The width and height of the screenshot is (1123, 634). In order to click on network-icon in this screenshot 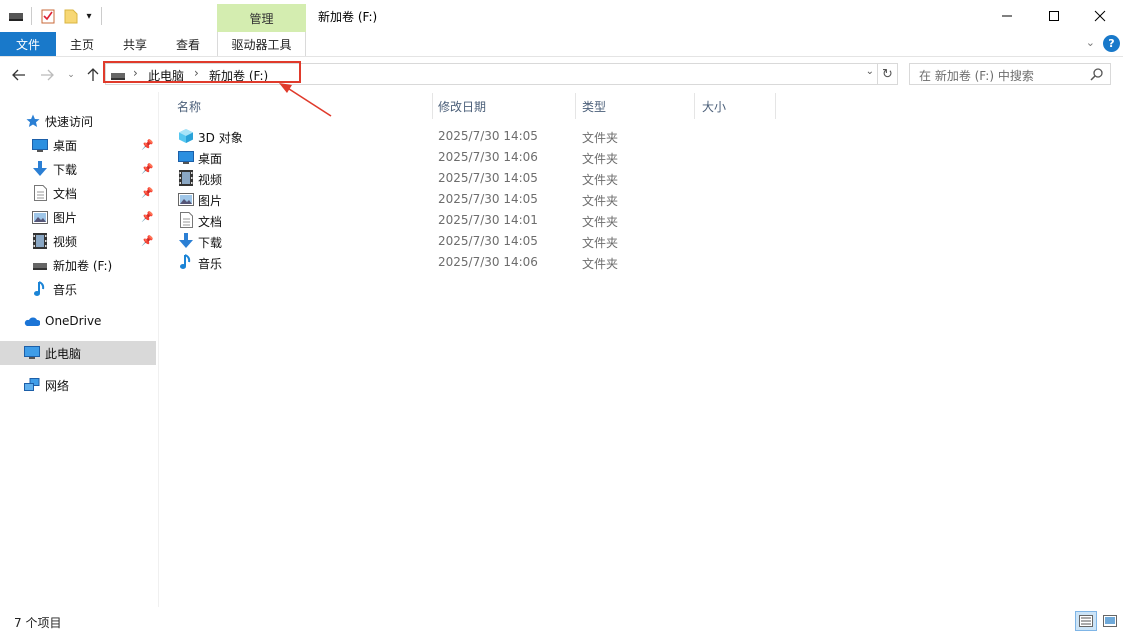, I will do `click(32, 385)`.